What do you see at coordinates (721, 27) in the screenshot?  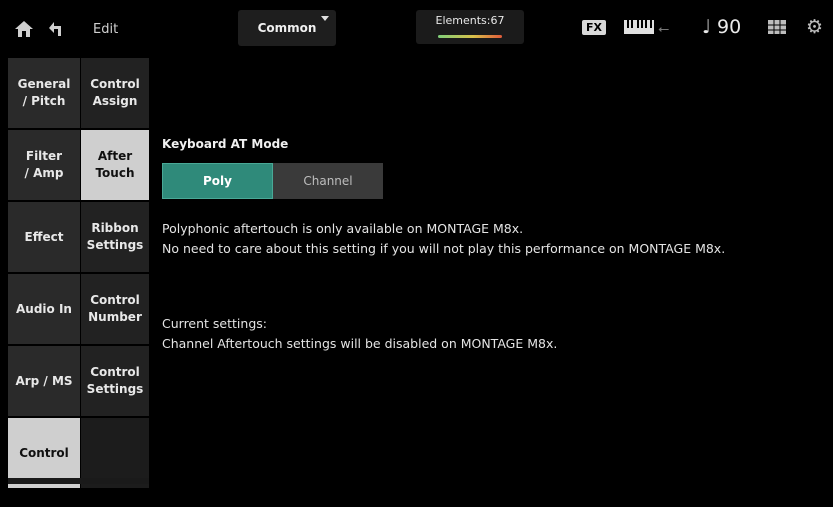 I see `tempo-display: ♩ 90` at bounding box center [721, 27].